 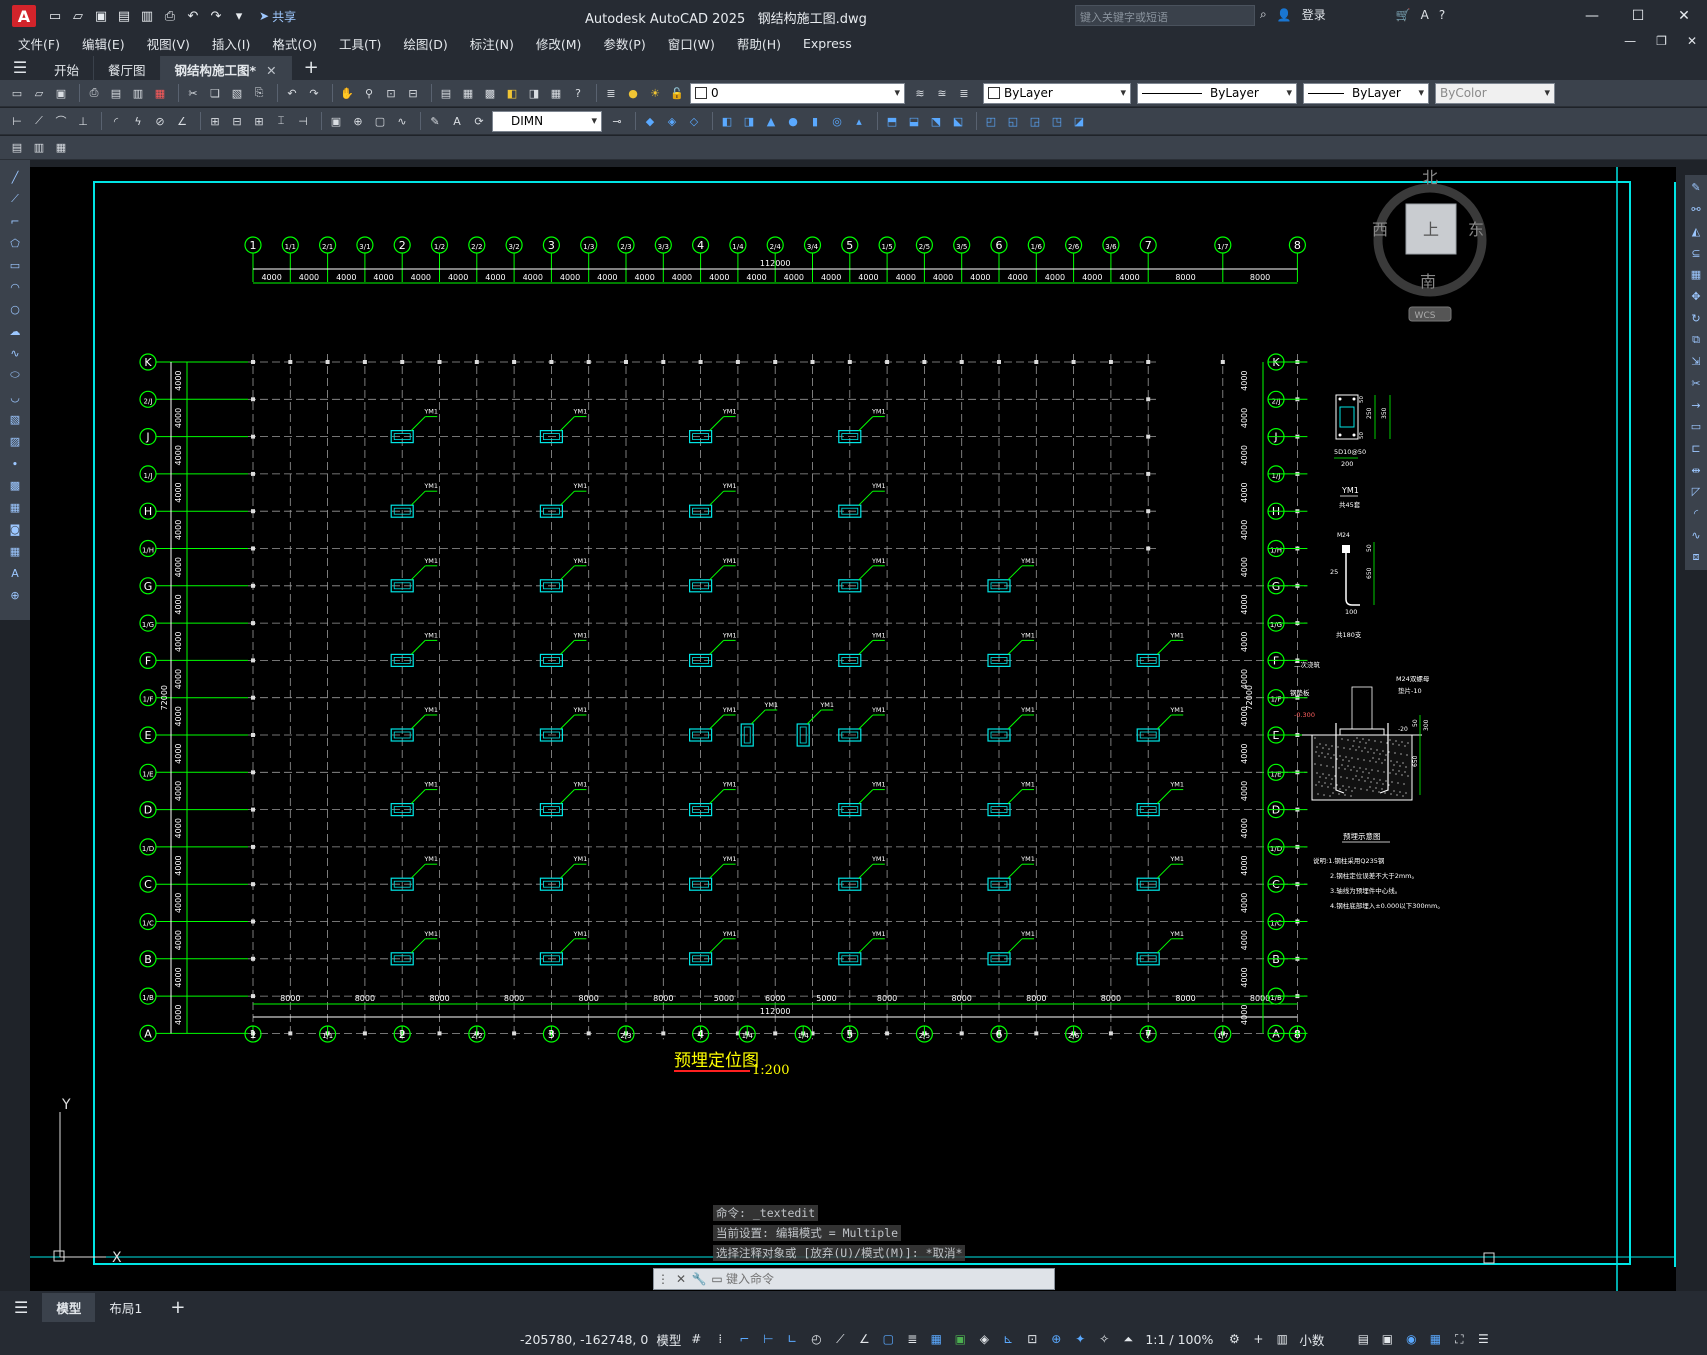 I want to click on layer-state-icon: ≣, so click(x=964, y=93).